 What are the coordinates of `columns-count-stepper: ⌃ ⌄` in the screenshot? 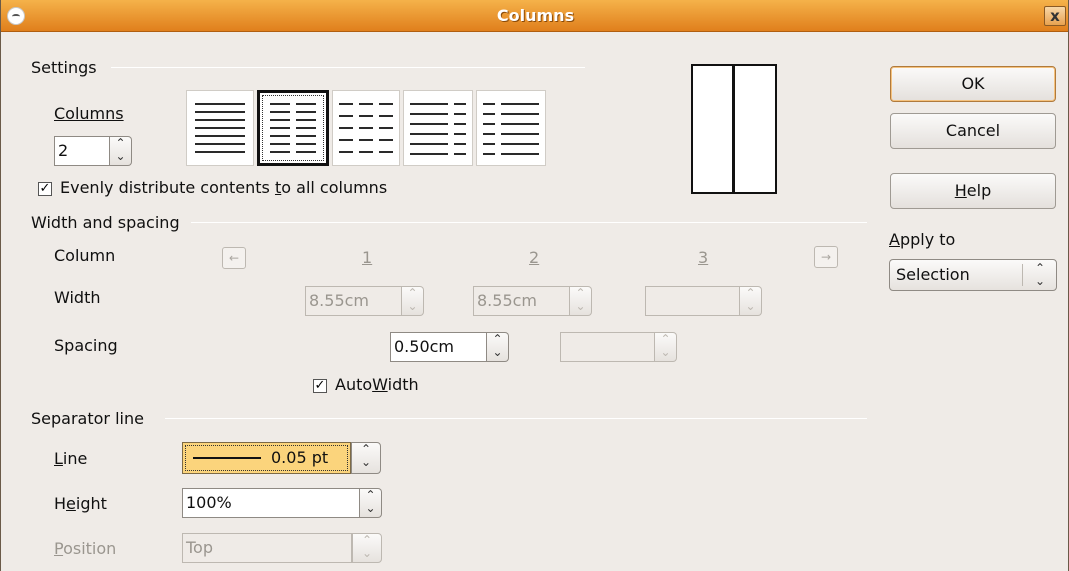 It's located at (121, 151).